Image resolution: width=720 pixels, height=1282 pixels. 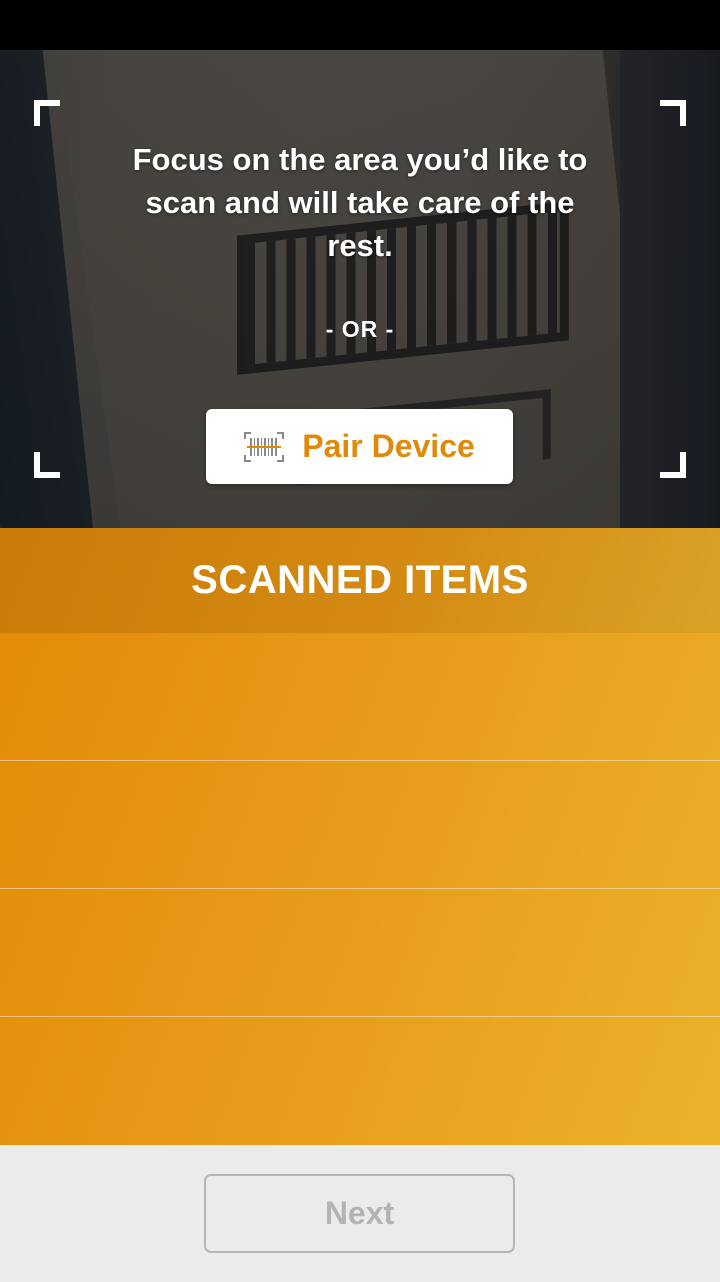 I want to click on scan-frame-corner-top-left, so click(x=47, y=113).